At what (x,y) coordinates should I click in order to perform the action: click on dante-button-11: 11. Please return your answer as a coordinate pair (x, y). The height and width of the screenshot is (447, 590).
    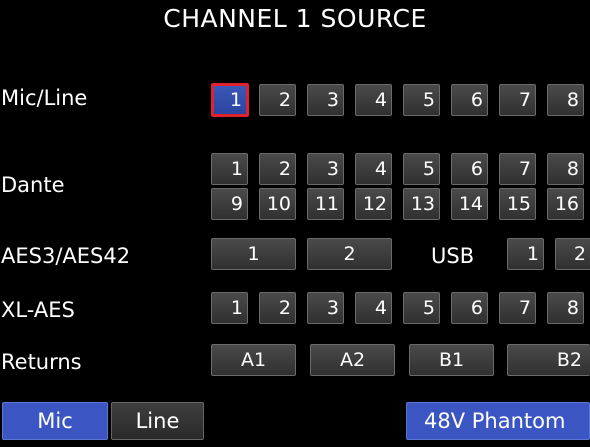
    Looking at the image, I should click on (325, 204).